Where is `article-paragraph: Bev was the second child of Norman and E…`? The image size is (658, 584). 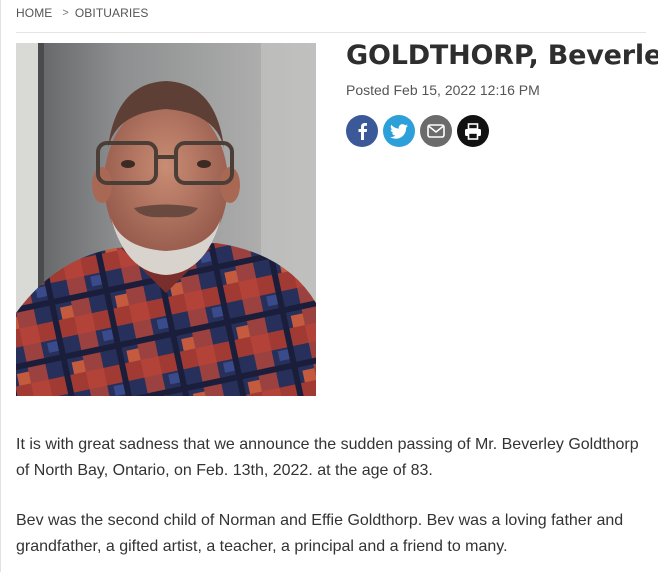
article-paragraph: Bev was the second child of Norman and E… is located at coordinates (320, 533).